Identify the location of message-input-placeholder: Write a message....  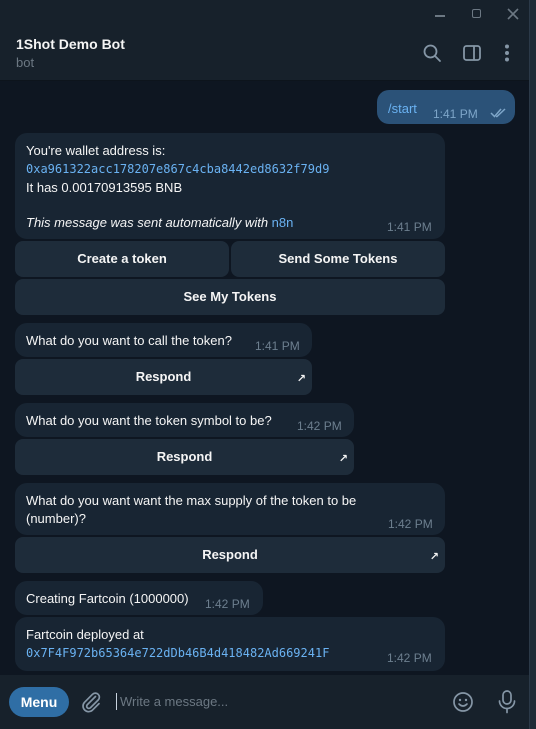
(174, 701).